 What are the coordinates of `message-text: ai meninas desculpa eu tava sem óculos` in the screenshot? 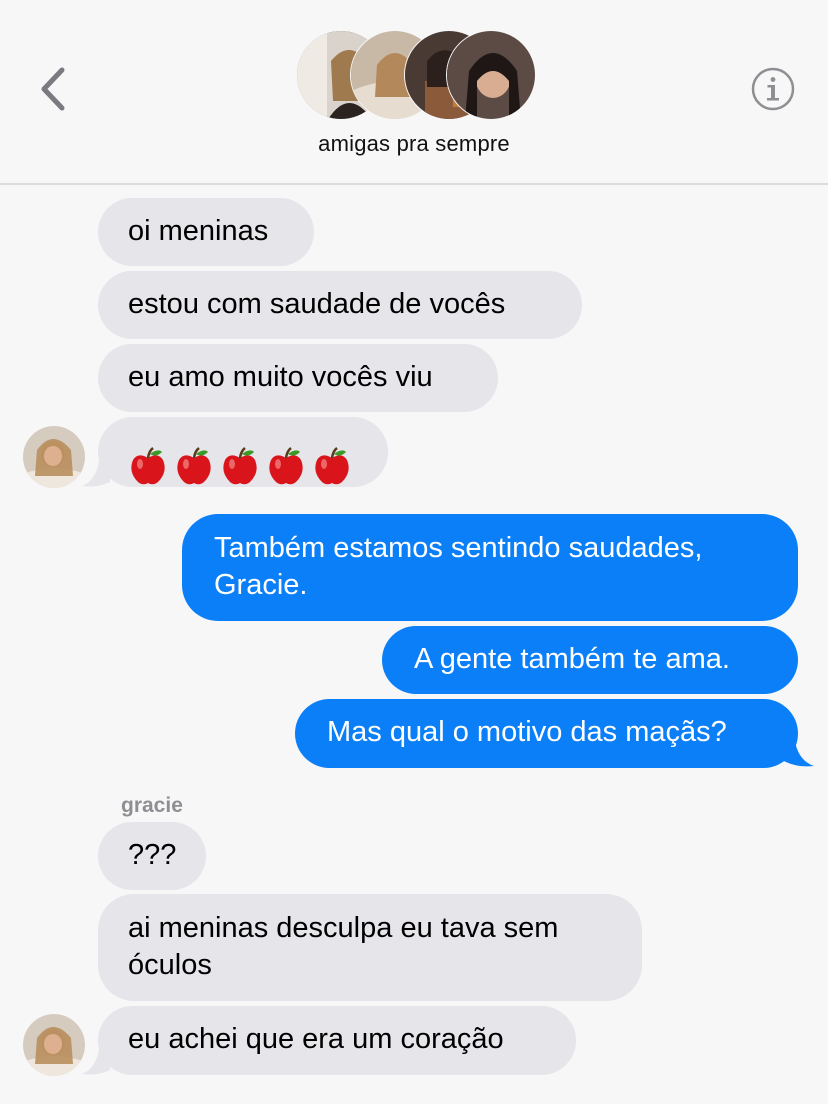 It's located at (343, 946).